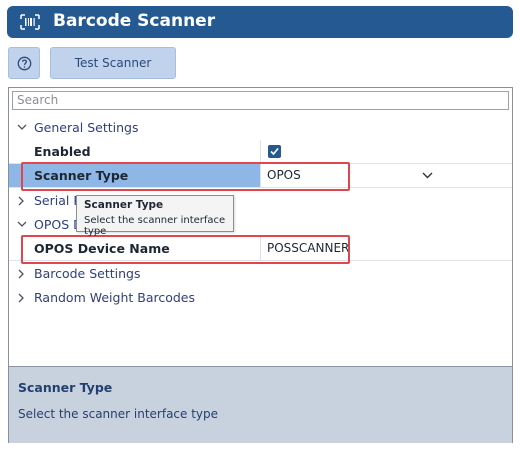  Describe the element at coordinates (260, 274) in the screenshot. I see `category-barcode-settings: Barcode Settings` at that location.